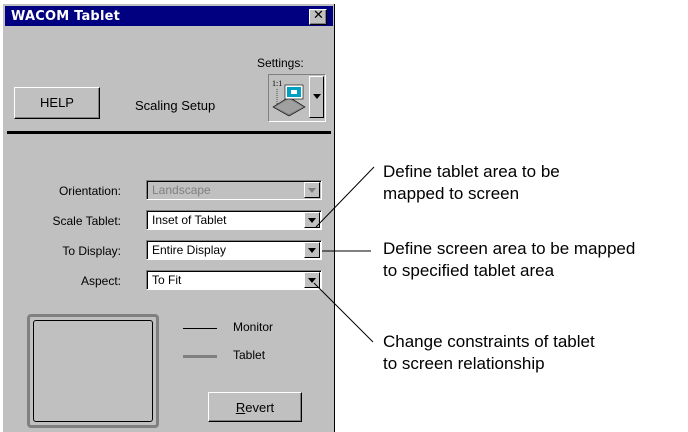 The image size is (688, 432). Describe the element at coordinates (471, 171) in the screenshot. I see `annotation-scale-line1: Define tablet area to be` at that location.